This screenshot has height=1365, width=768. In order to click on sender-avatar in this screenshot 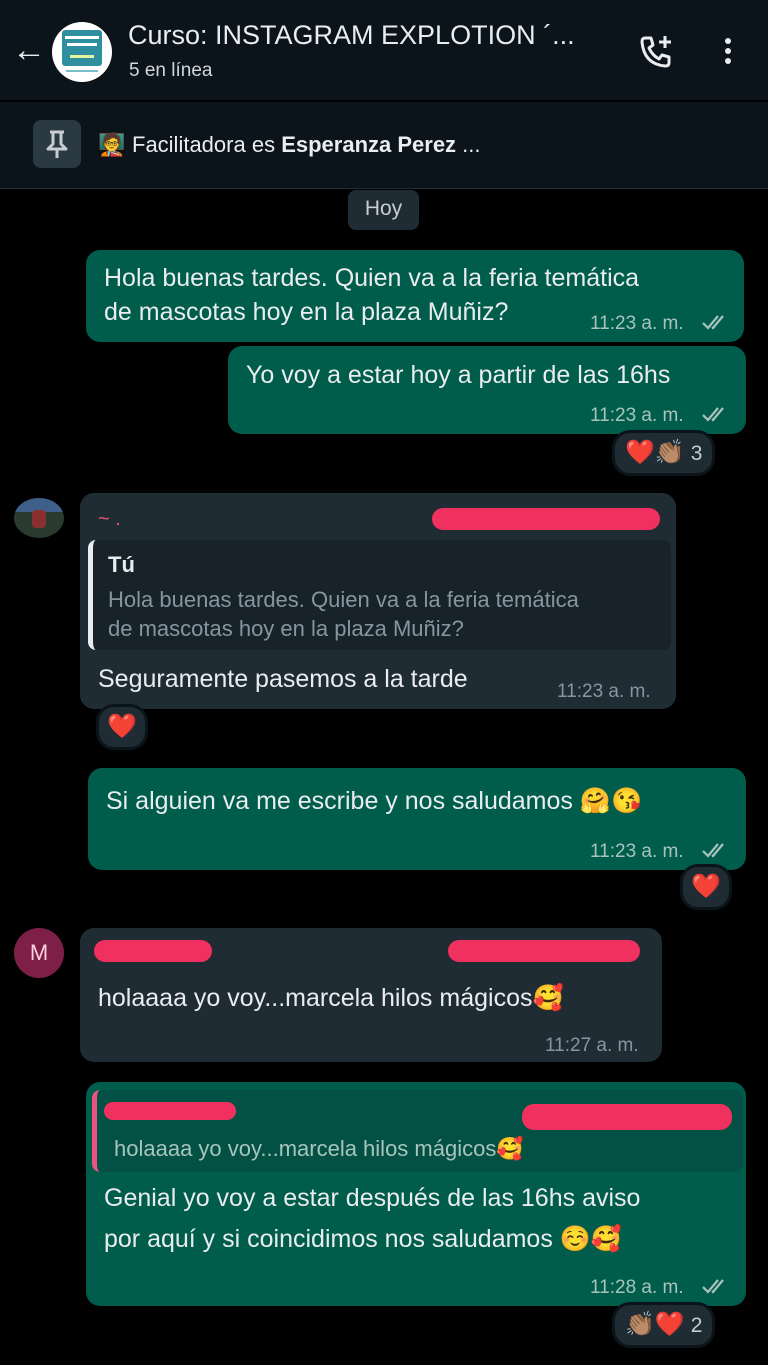, I will do `click(39, 518)`.